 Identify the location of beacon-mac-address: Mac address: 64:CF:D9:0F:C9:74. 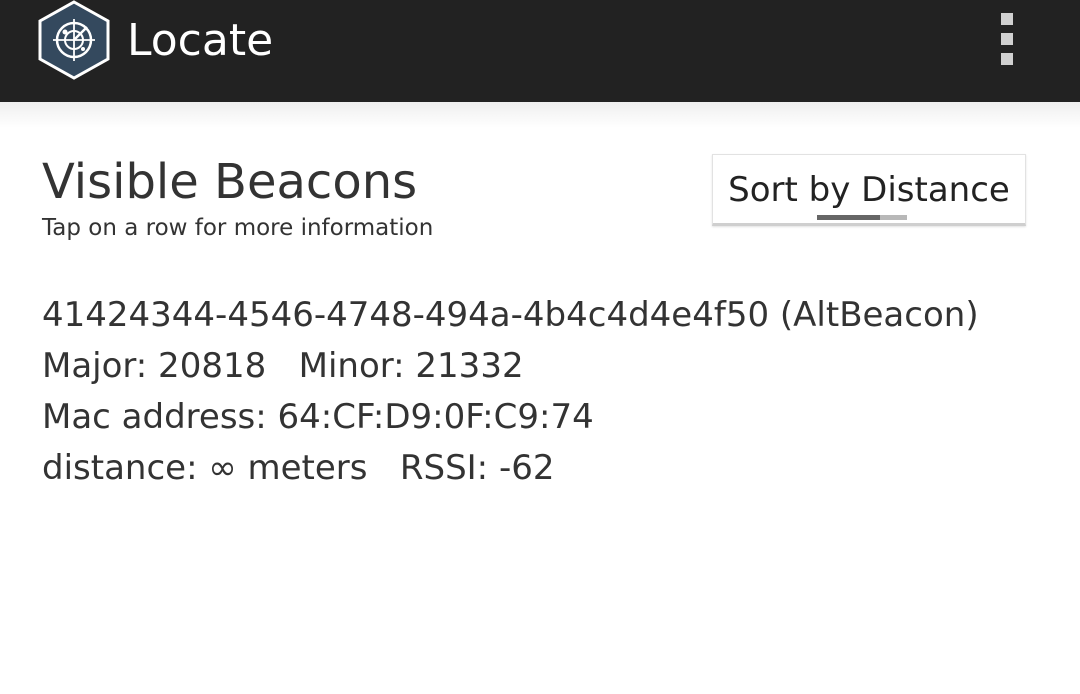
(318, 417).